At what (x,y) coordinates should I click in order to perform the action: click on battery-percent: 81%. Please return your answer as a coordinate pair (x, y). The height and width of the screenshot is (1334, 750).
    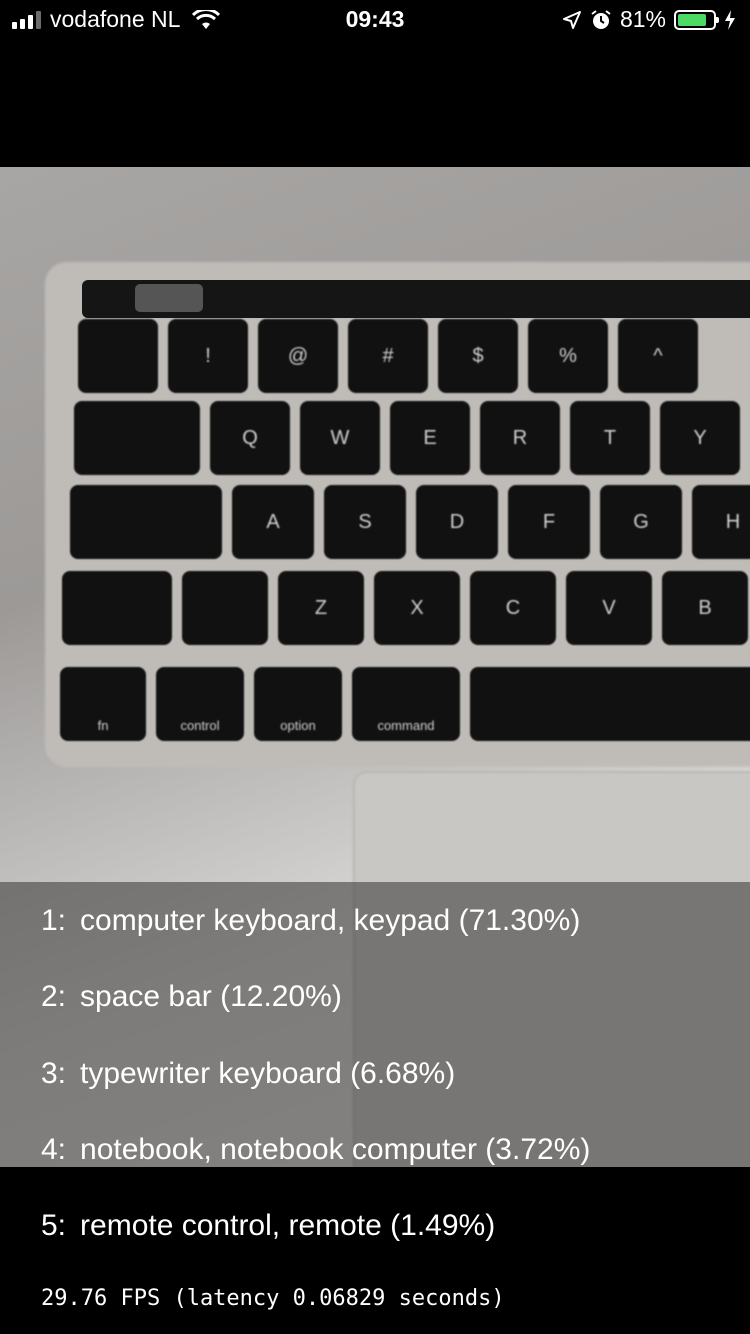
    Looking at the image, I should click on (642, 19).